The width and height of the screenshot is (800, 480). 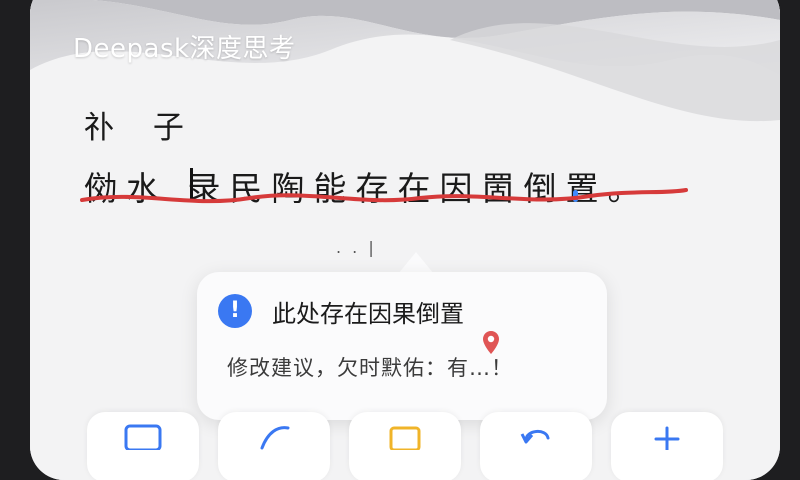 I want to click on popup-title: 此处存在因果倒置, so click(x=368, y=314).